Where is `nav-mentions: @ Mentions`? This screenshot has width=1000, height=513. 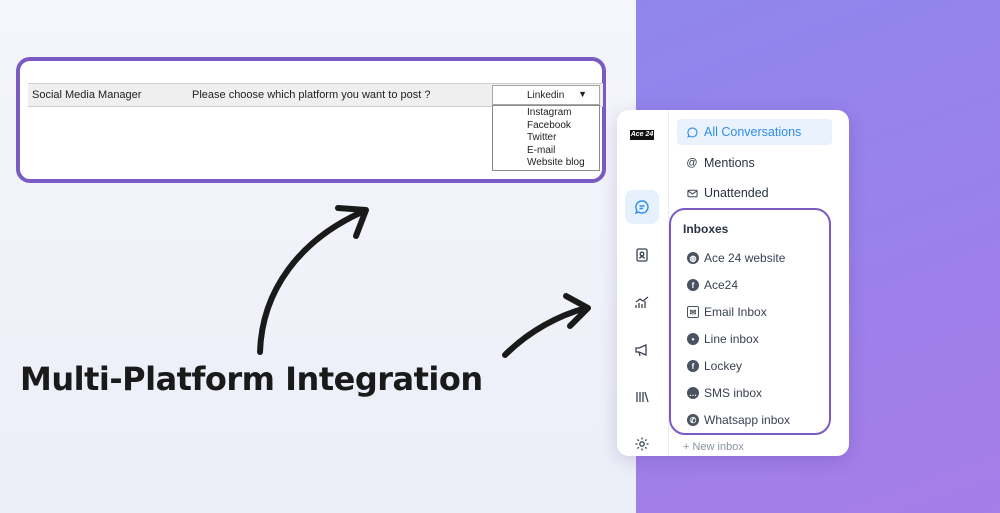
nav-mentions: @ Mentions is located at coordinates (754, 163).